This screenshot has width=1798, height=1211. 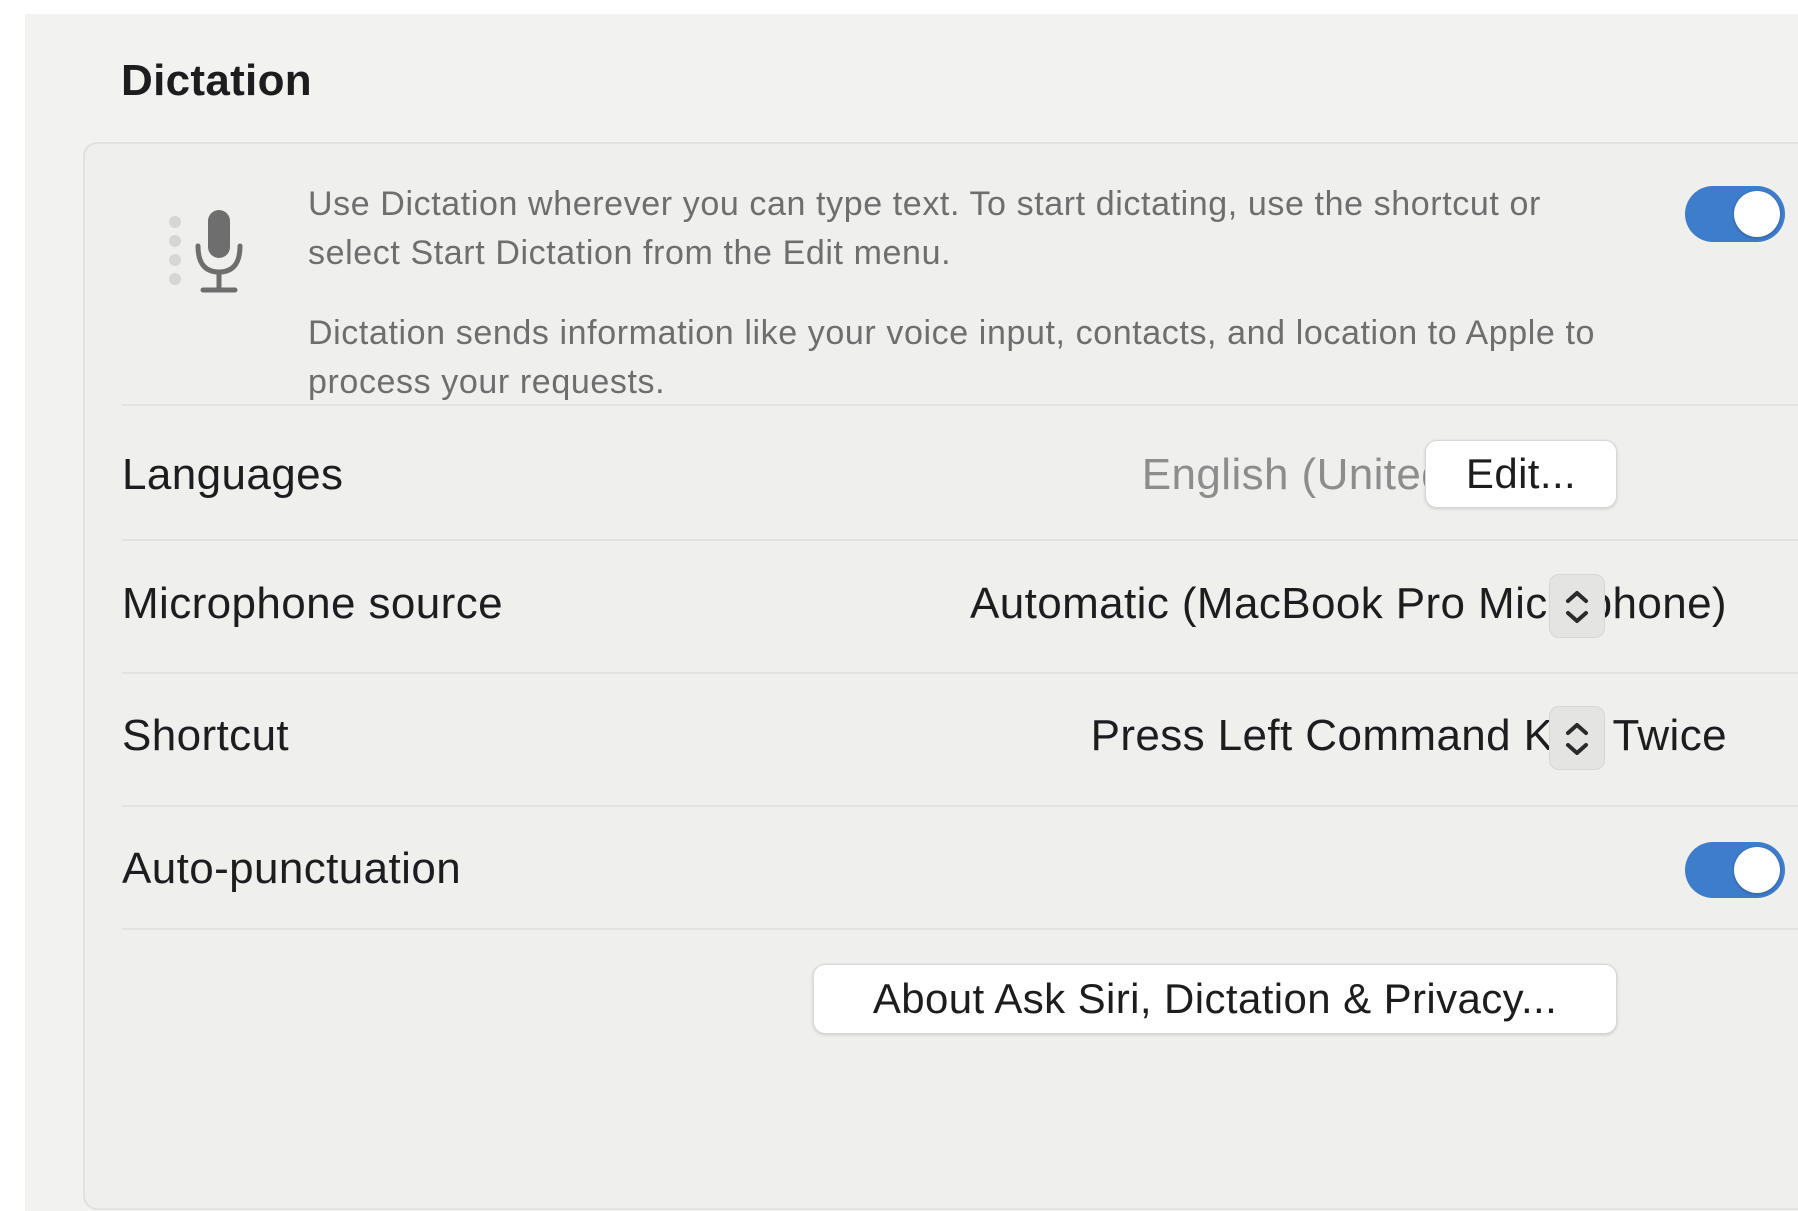 I want to click on shortcut-value: Press Left Command Key Twice, so click(x=1409, y=736).